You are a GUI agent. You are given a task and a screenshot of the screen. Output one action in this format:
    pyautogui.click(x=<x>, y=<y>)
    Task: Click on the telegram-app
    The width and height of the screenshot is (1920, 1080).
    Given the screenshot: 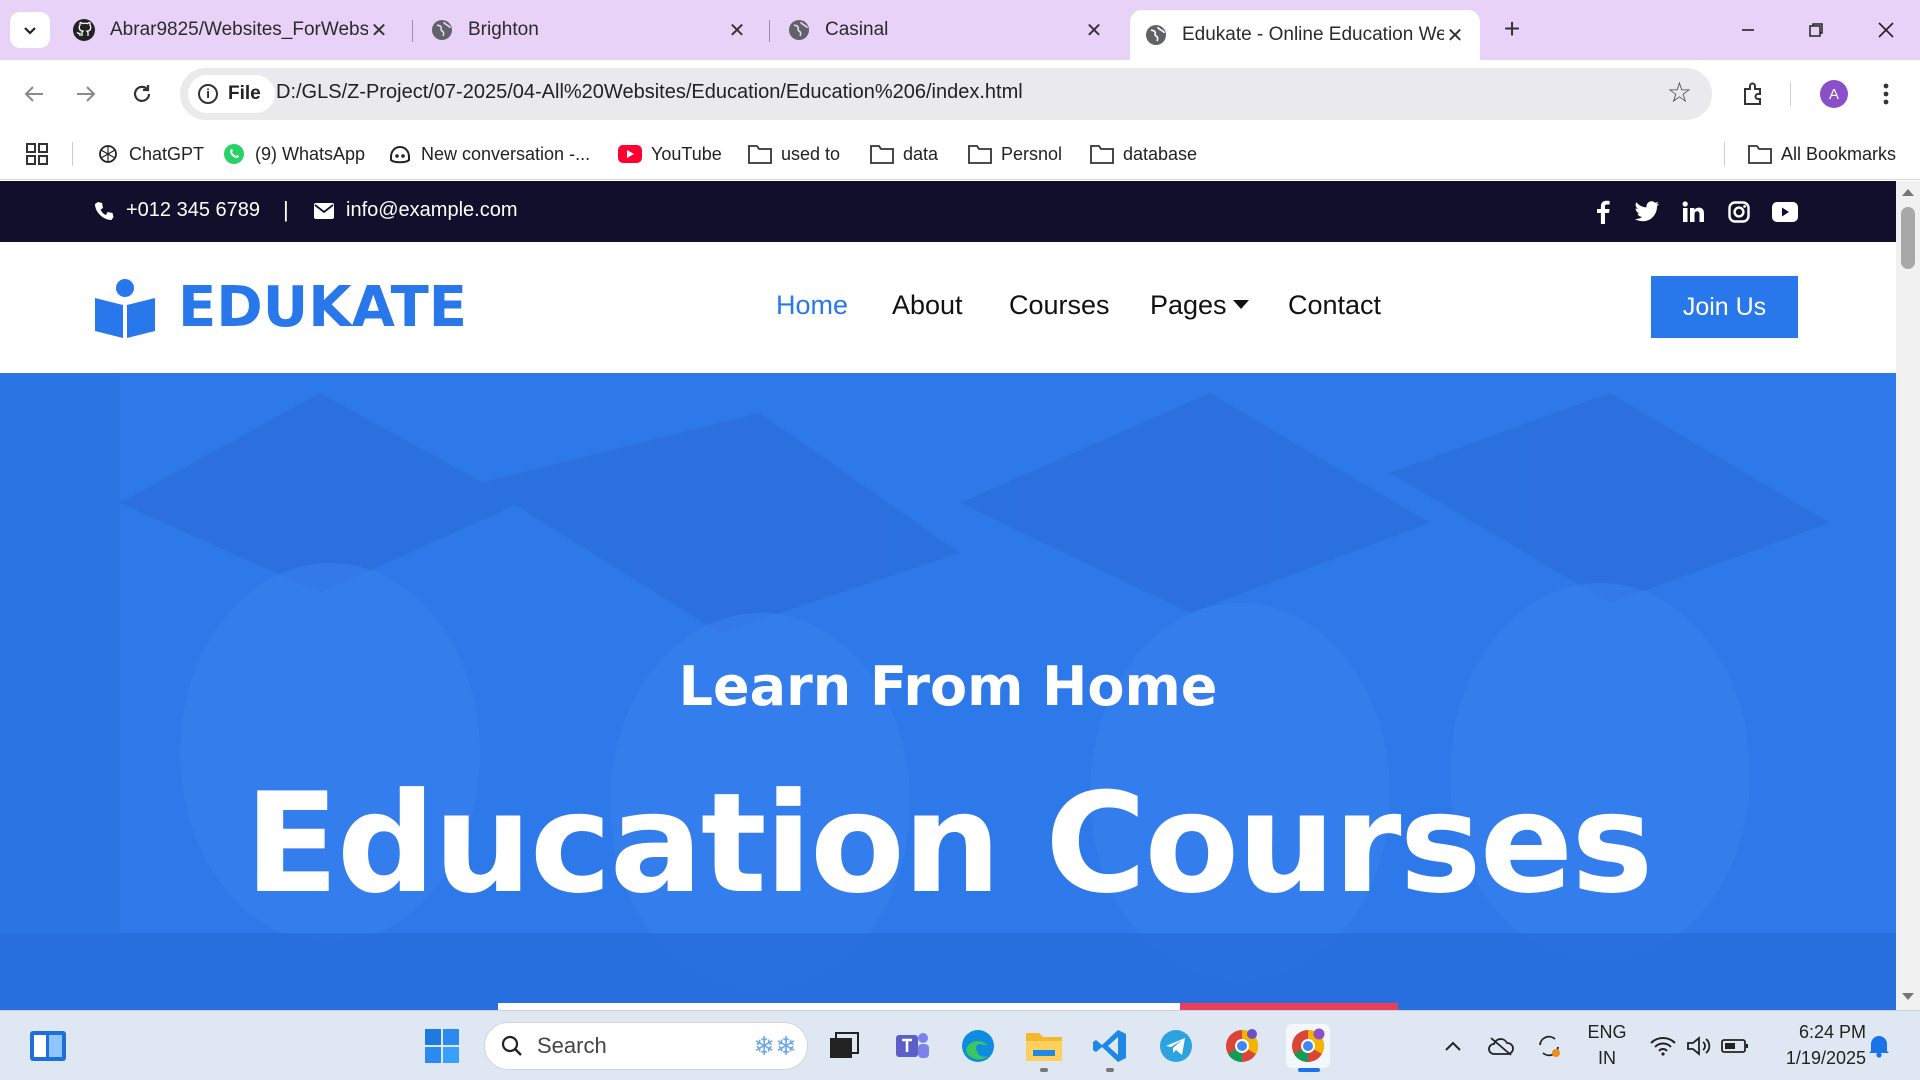 What is the action you would take?
    pyautogui.click(x=1176, y=1046)
    